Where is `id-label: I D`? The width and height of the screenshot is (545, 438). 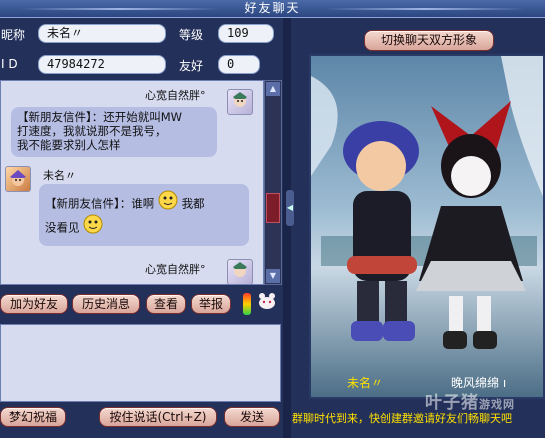
id-label: I D is located at coordinates (9, 64).